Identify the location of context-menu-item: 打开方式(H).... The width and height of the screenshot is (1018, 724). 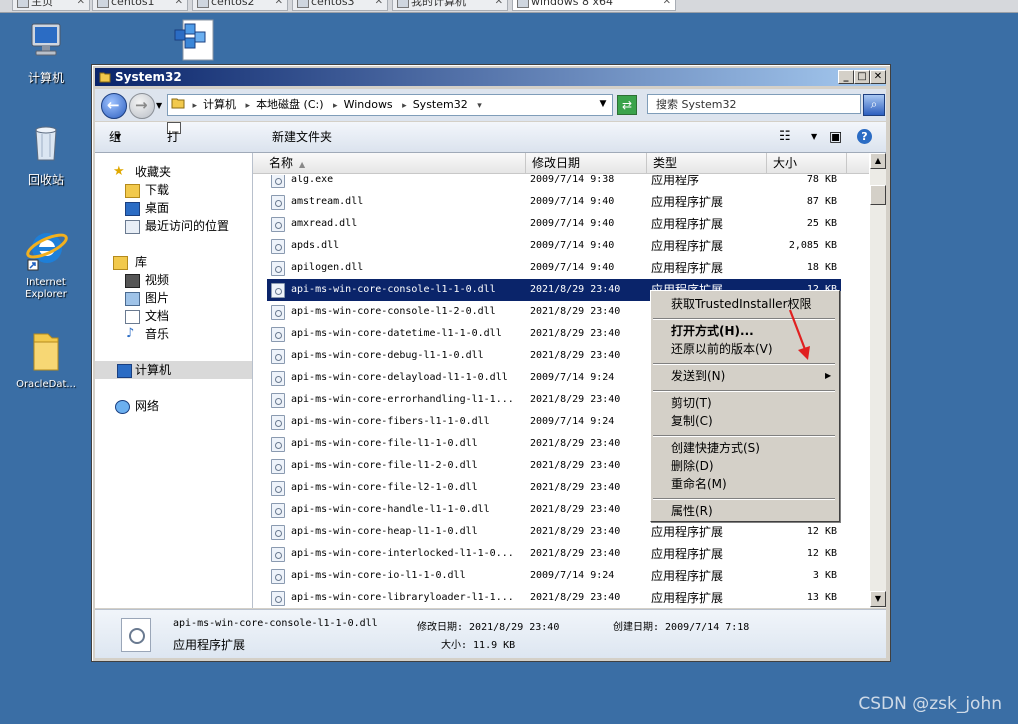
(712, 331).